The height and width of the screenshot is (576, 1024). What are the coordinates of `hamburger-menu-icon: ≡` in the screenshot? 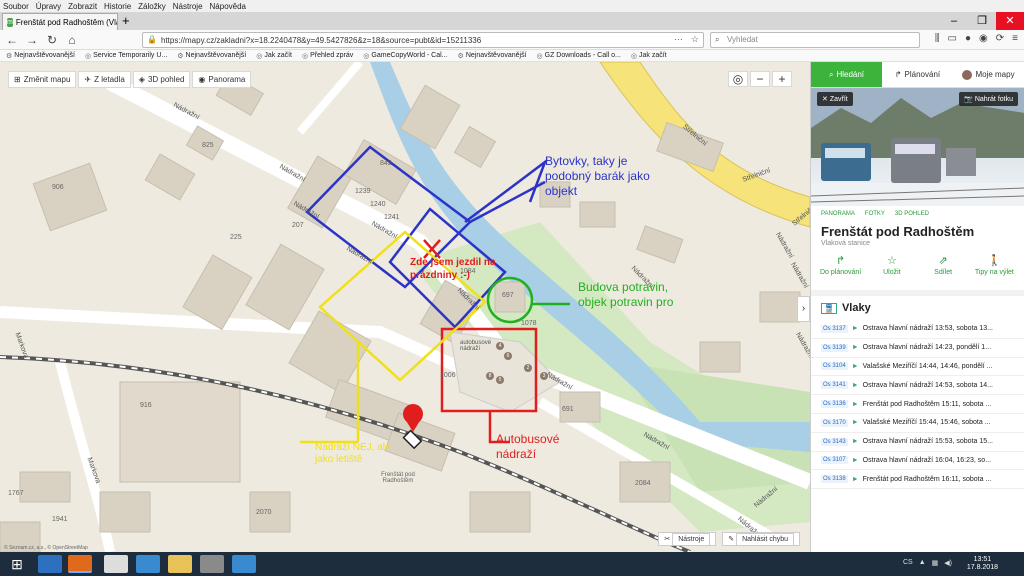 It's located at (1015, 38).